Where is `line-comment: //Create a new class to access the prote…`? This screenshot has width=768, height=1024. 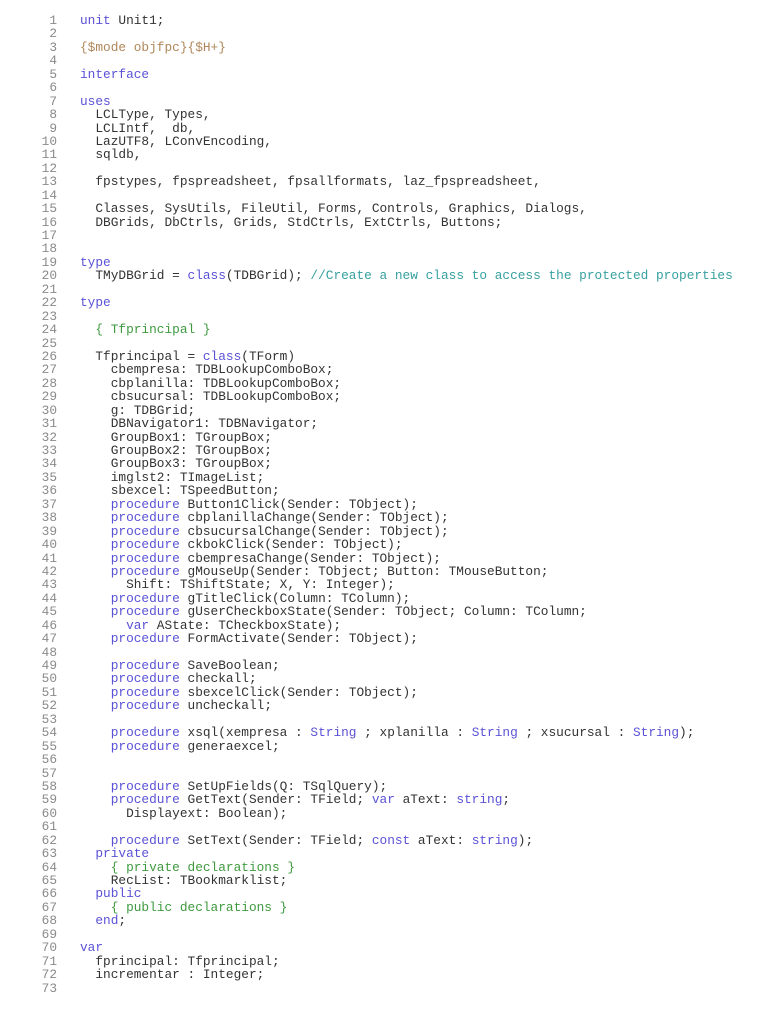
line-comment: //Create a new class to access the prote… is located at coordinates (521, 276).